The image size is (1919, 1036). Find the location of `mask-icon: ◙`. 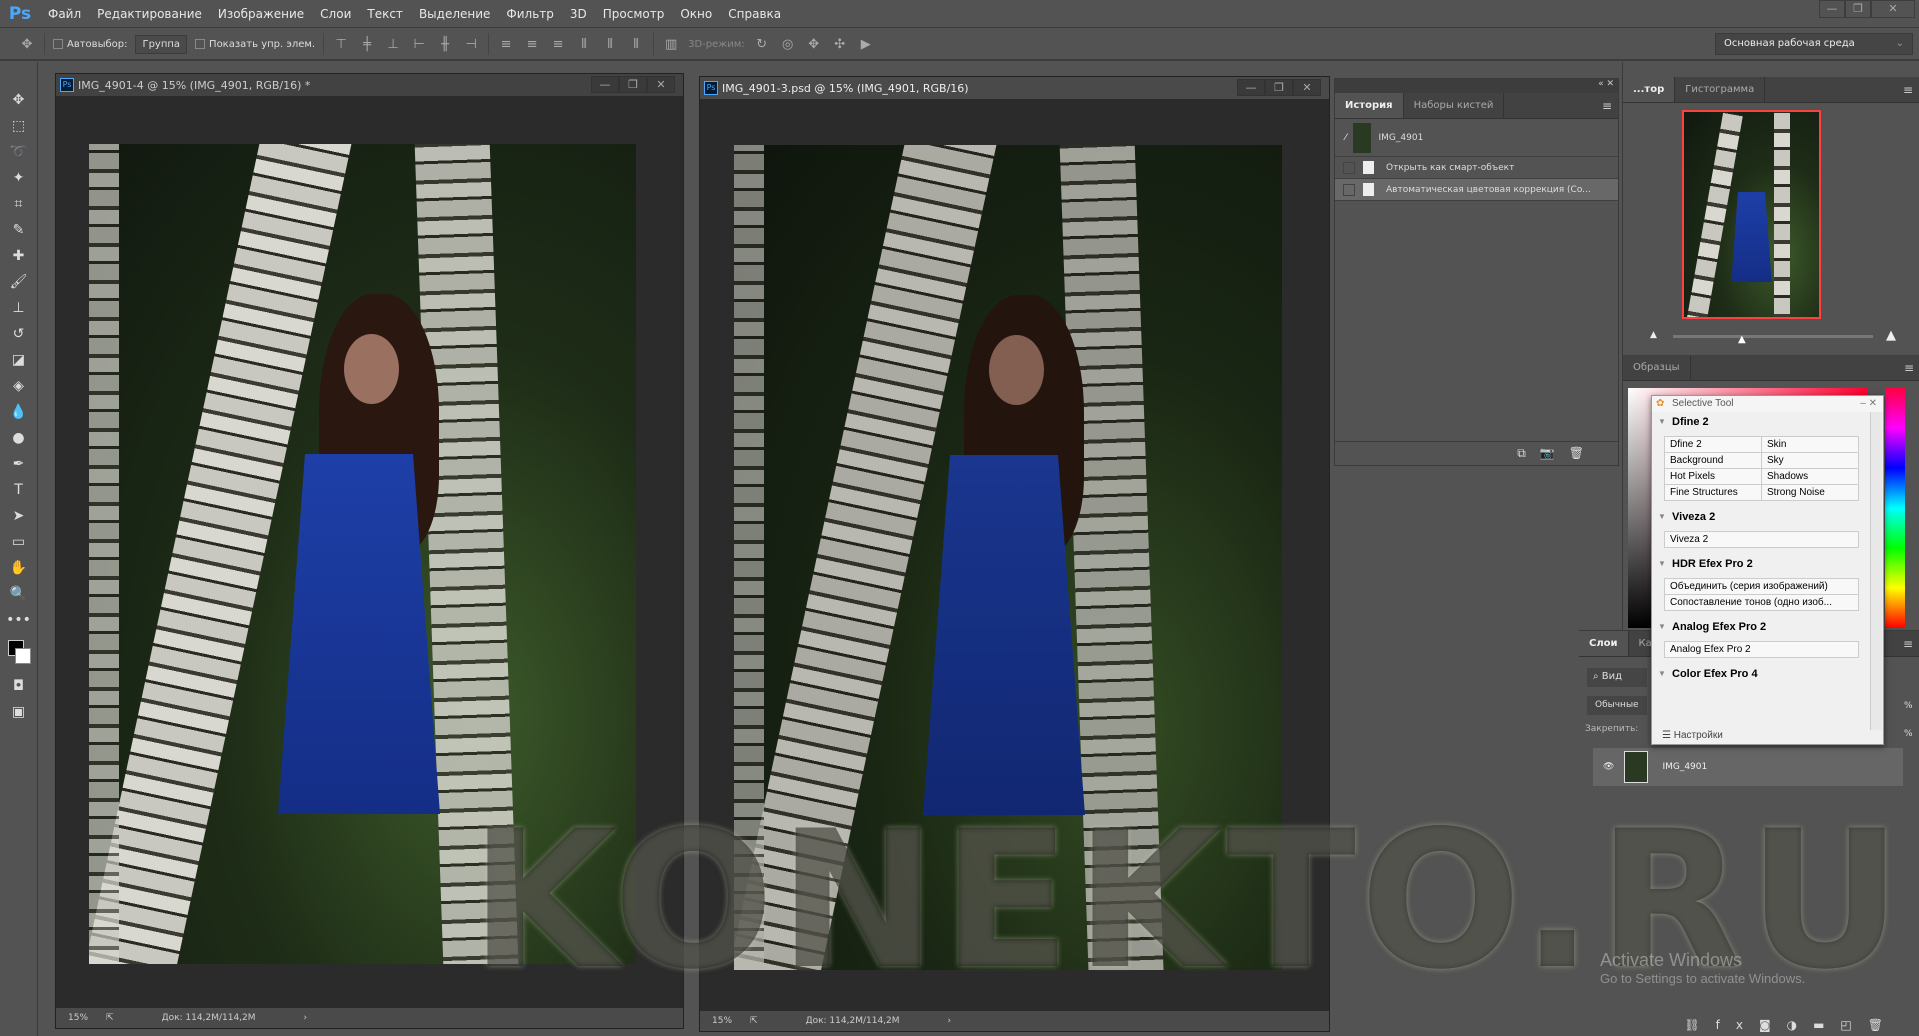

mask-icon: ◙ is located at coordinates (1773, 1025).